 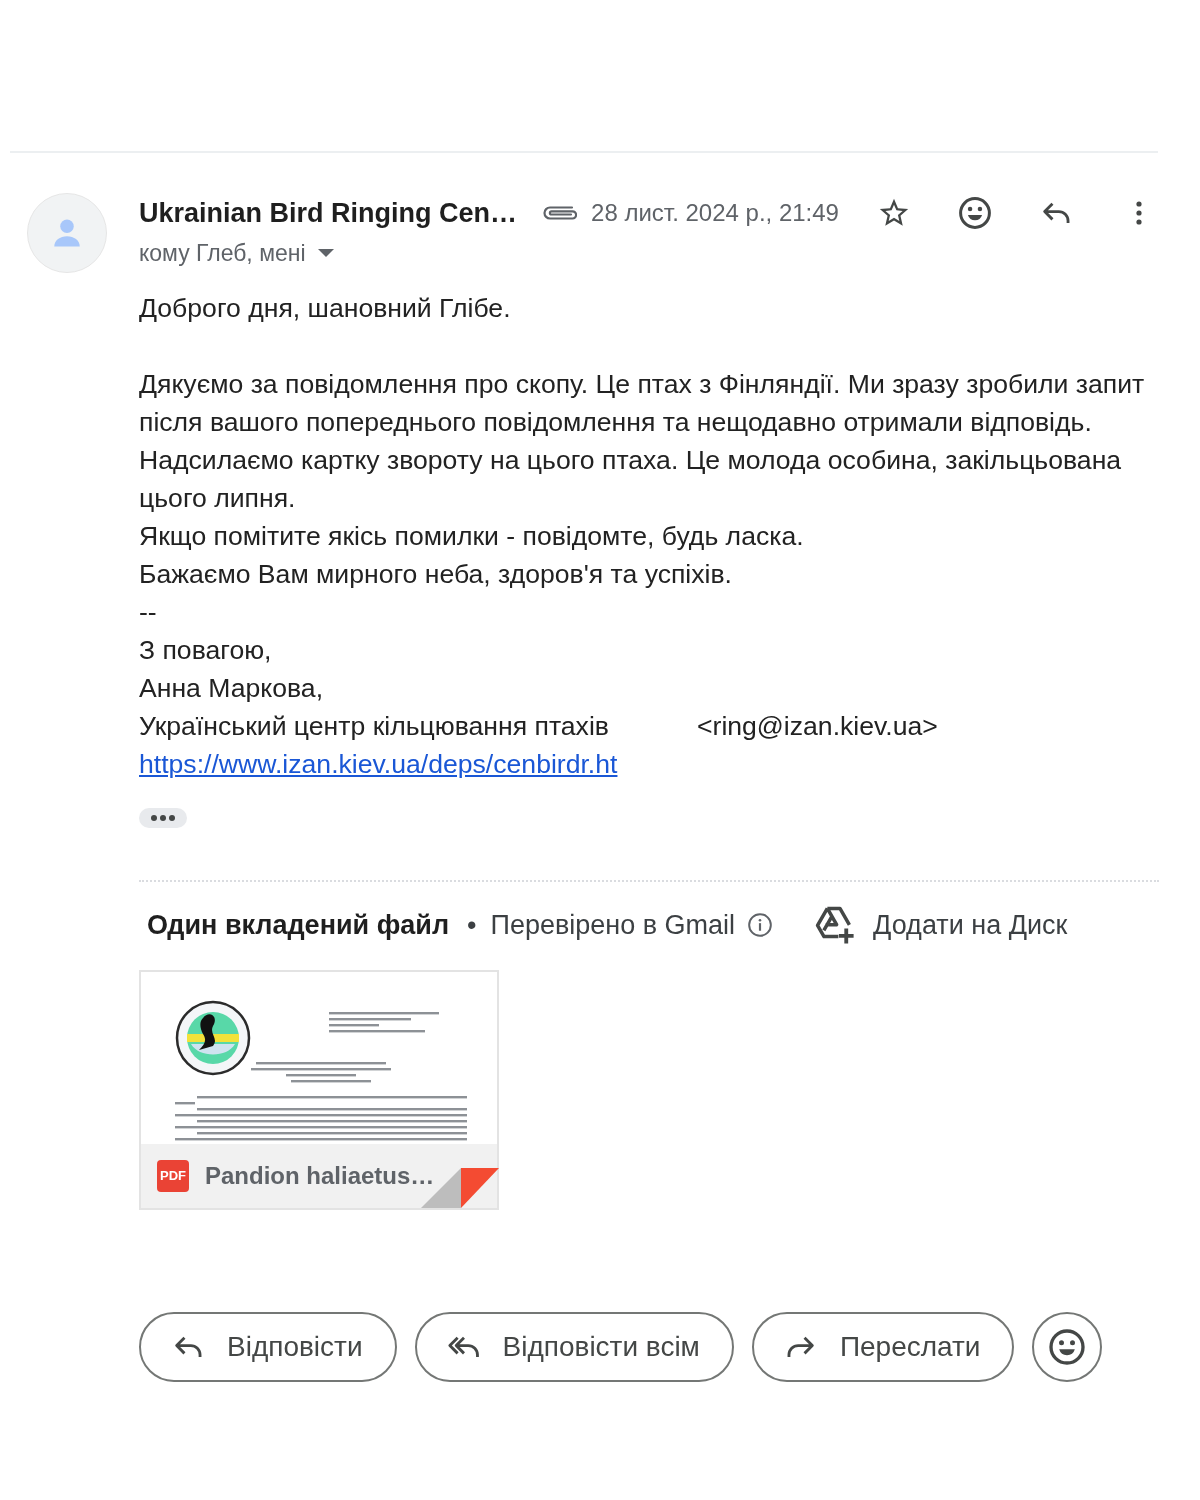 I want to click on body-text: З повагою,, so click(x=206, y=650).